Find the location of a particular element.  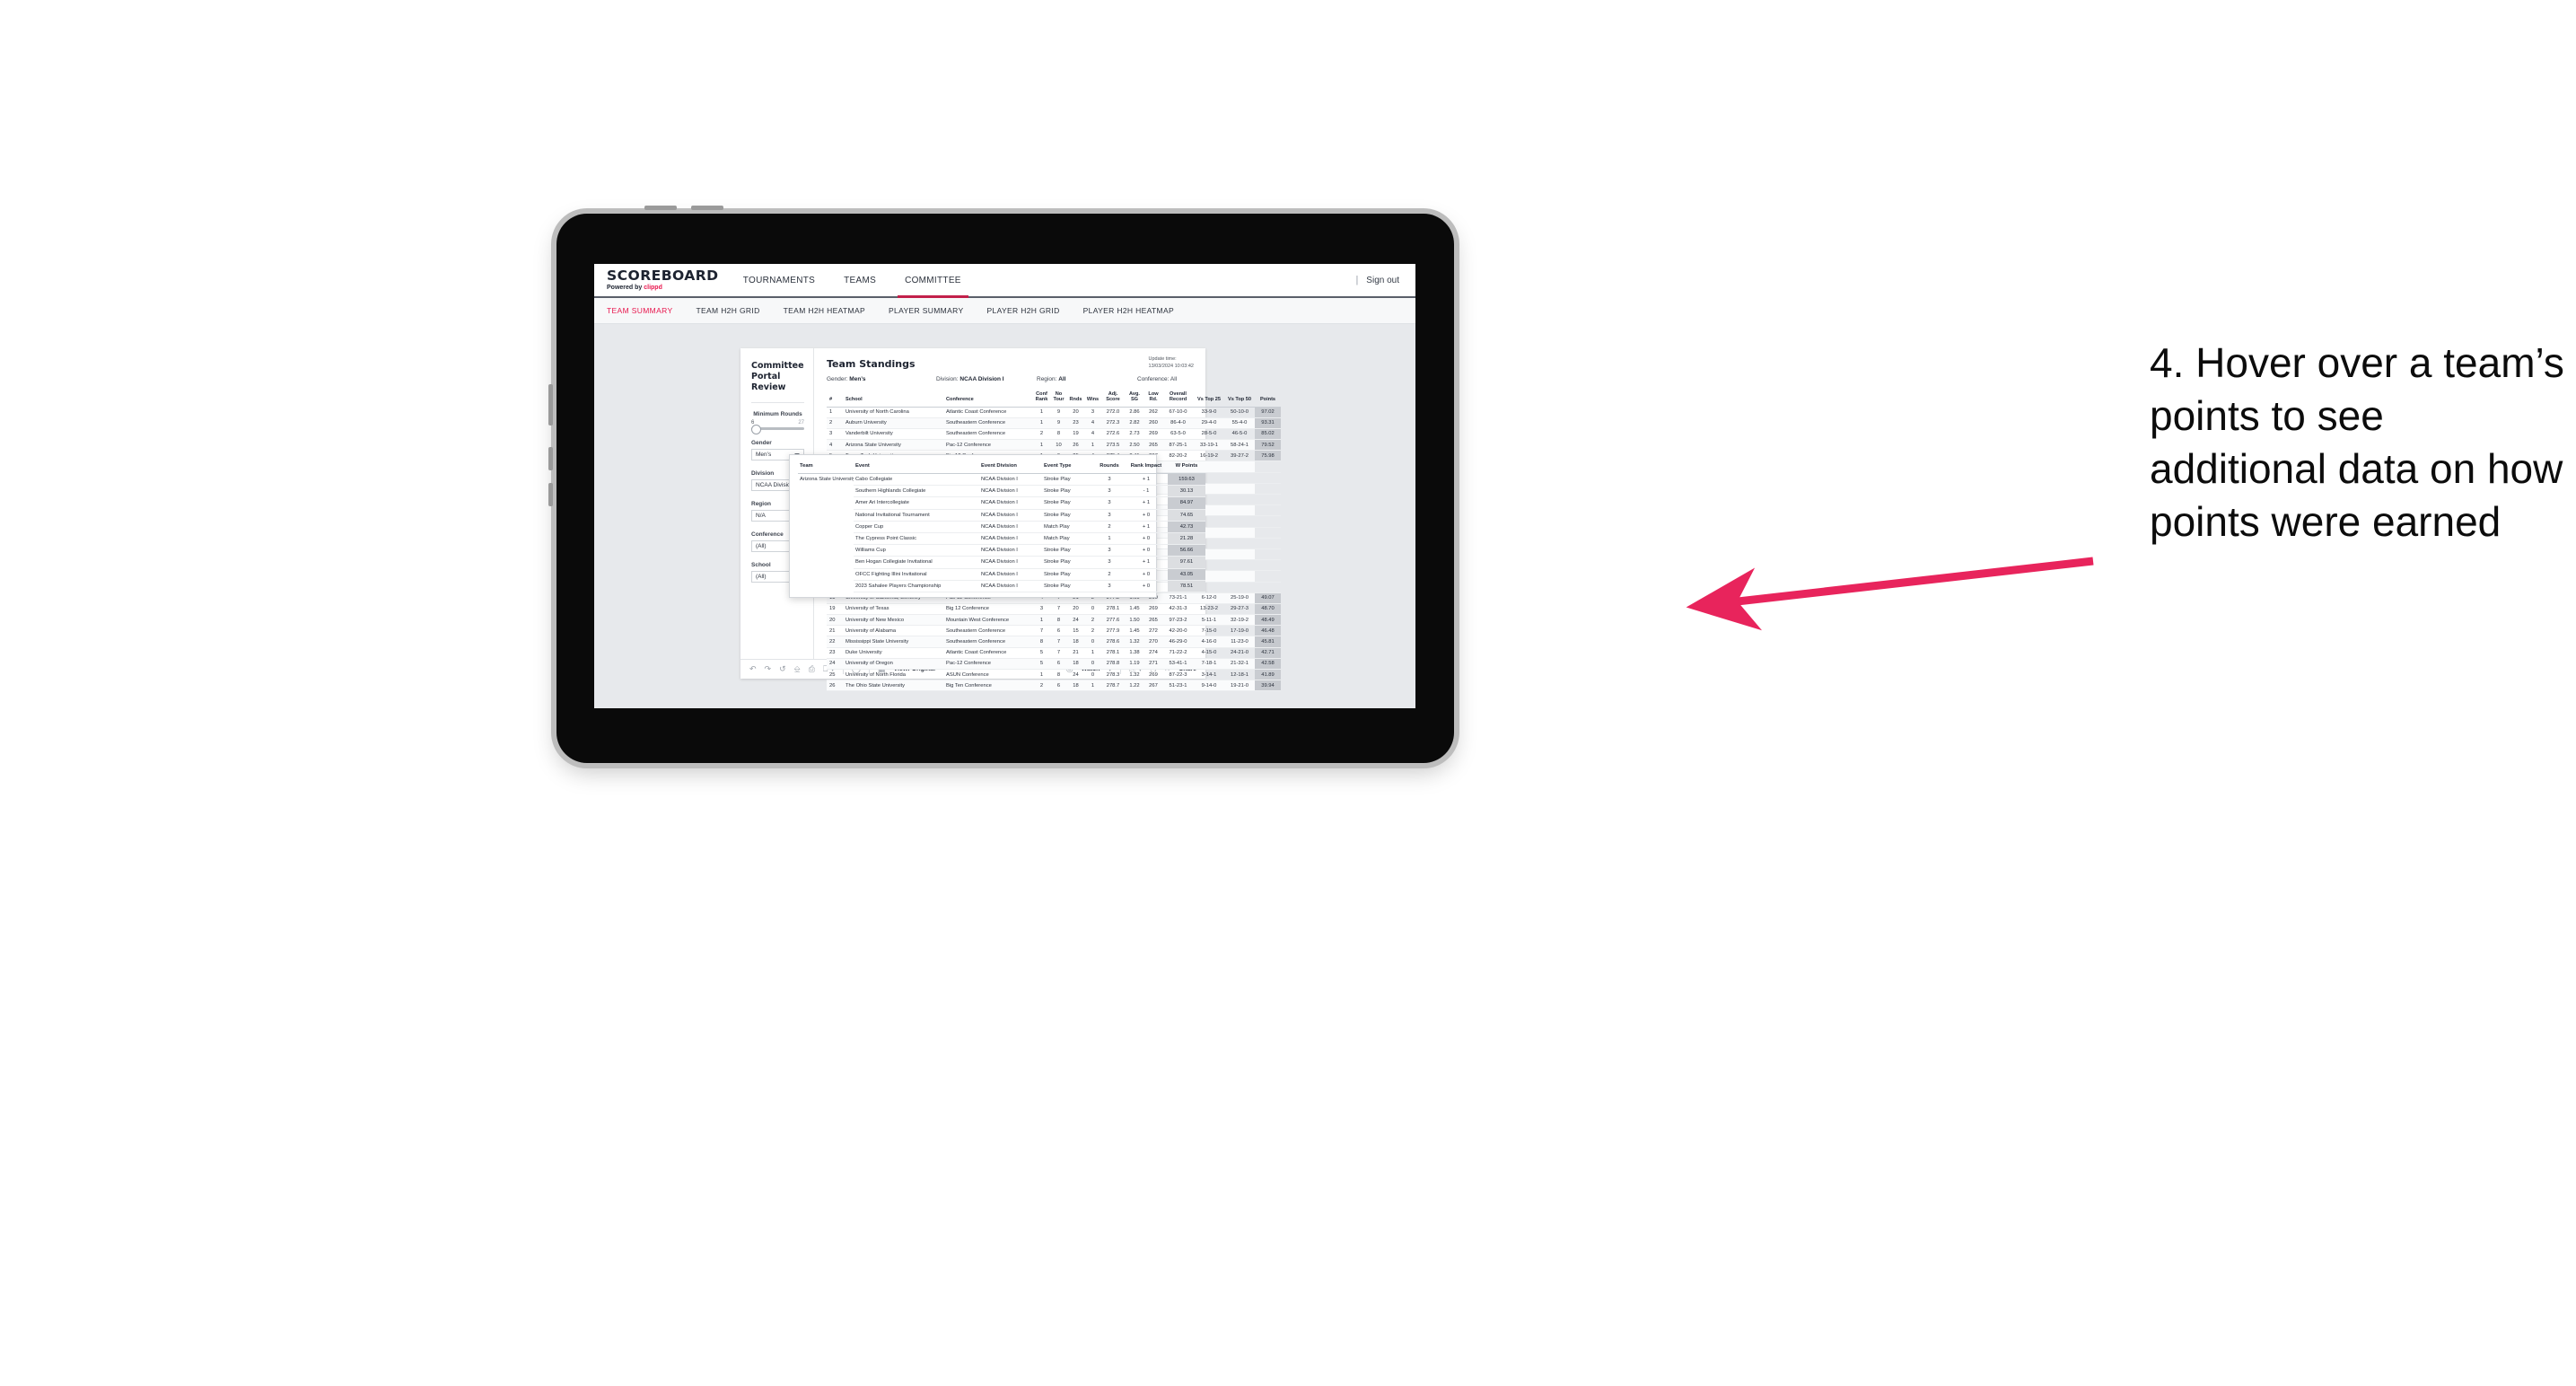

th-vs-top-25: Vs Top 25 is located at coordinates (1209, 399).